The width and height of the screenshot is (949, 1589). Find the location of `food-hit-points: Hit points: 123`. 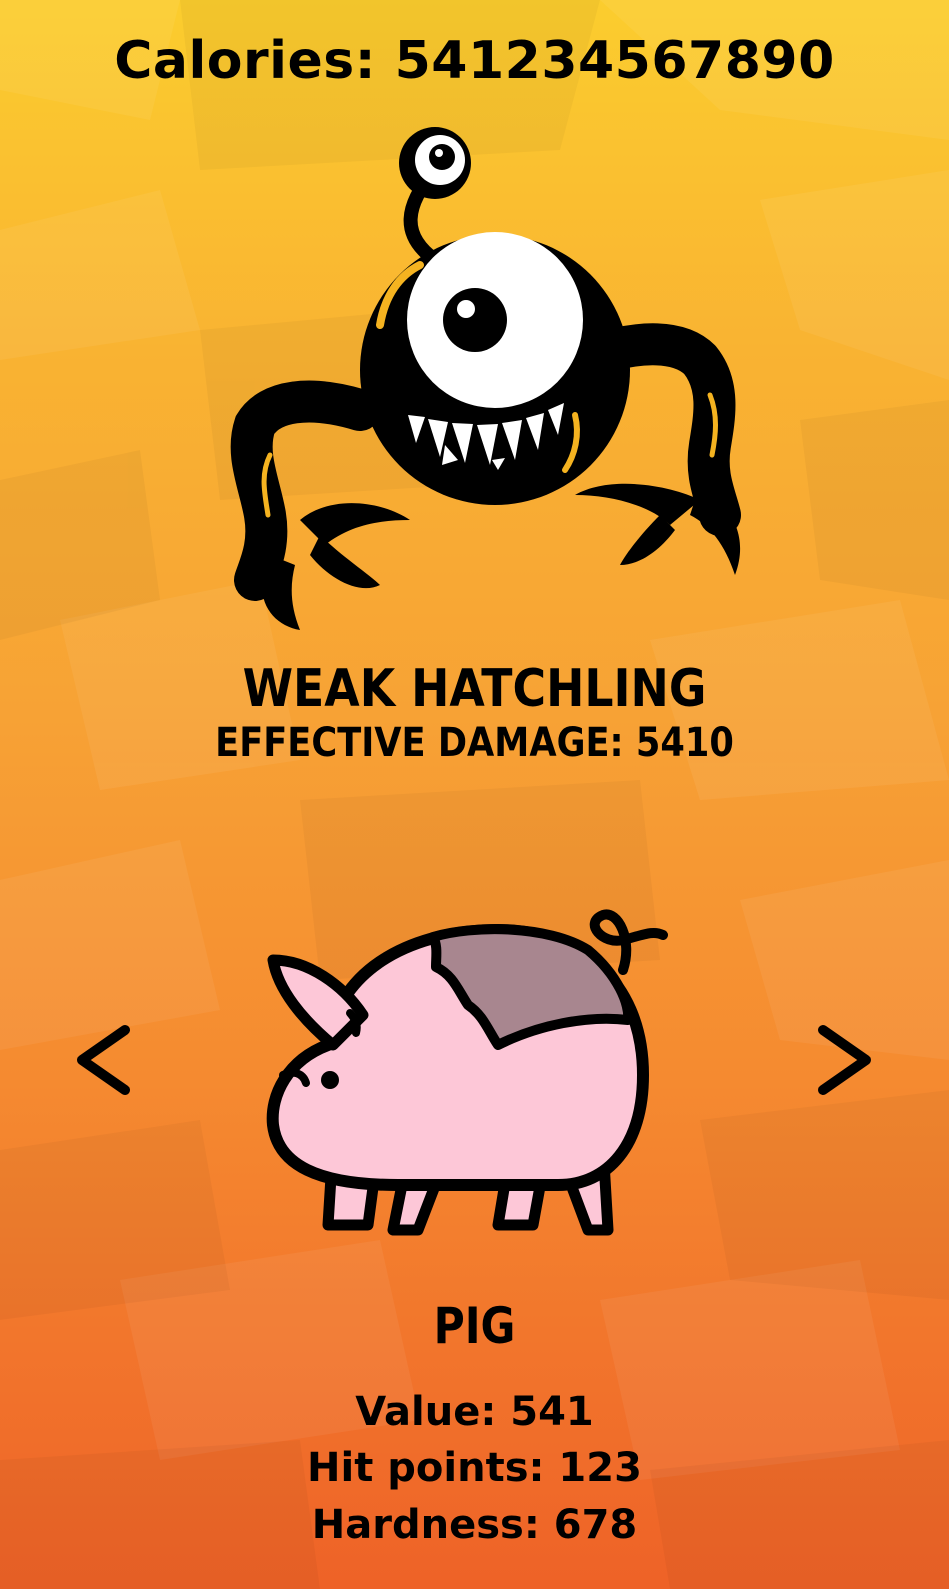

food-hit-points: Hit points: 123 is located at coordinates (474, 1468).